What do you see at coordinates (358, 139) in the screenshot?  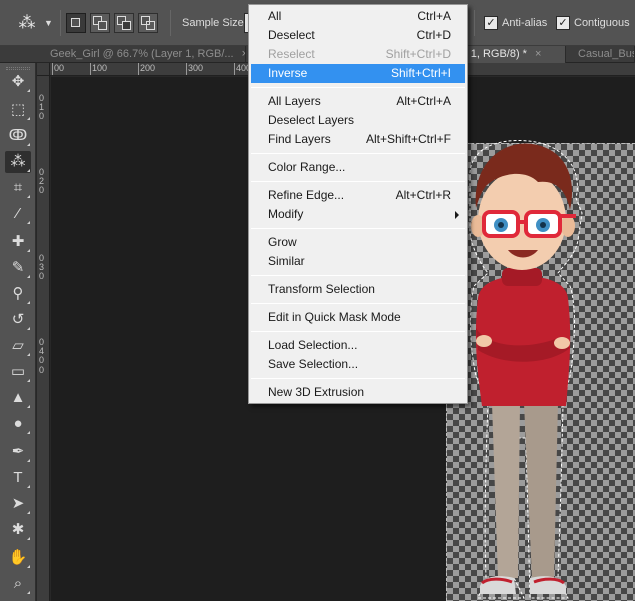 I see `menu-item-find-layers: Find Layers Alt+Shift+Ctrl+F` at bounding box center [358, 139].